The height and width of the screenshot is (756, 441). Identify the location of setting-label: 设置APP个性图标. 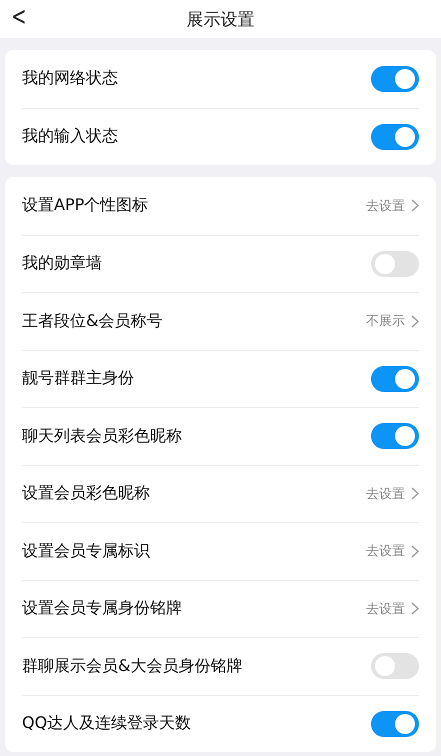
(86, 205).